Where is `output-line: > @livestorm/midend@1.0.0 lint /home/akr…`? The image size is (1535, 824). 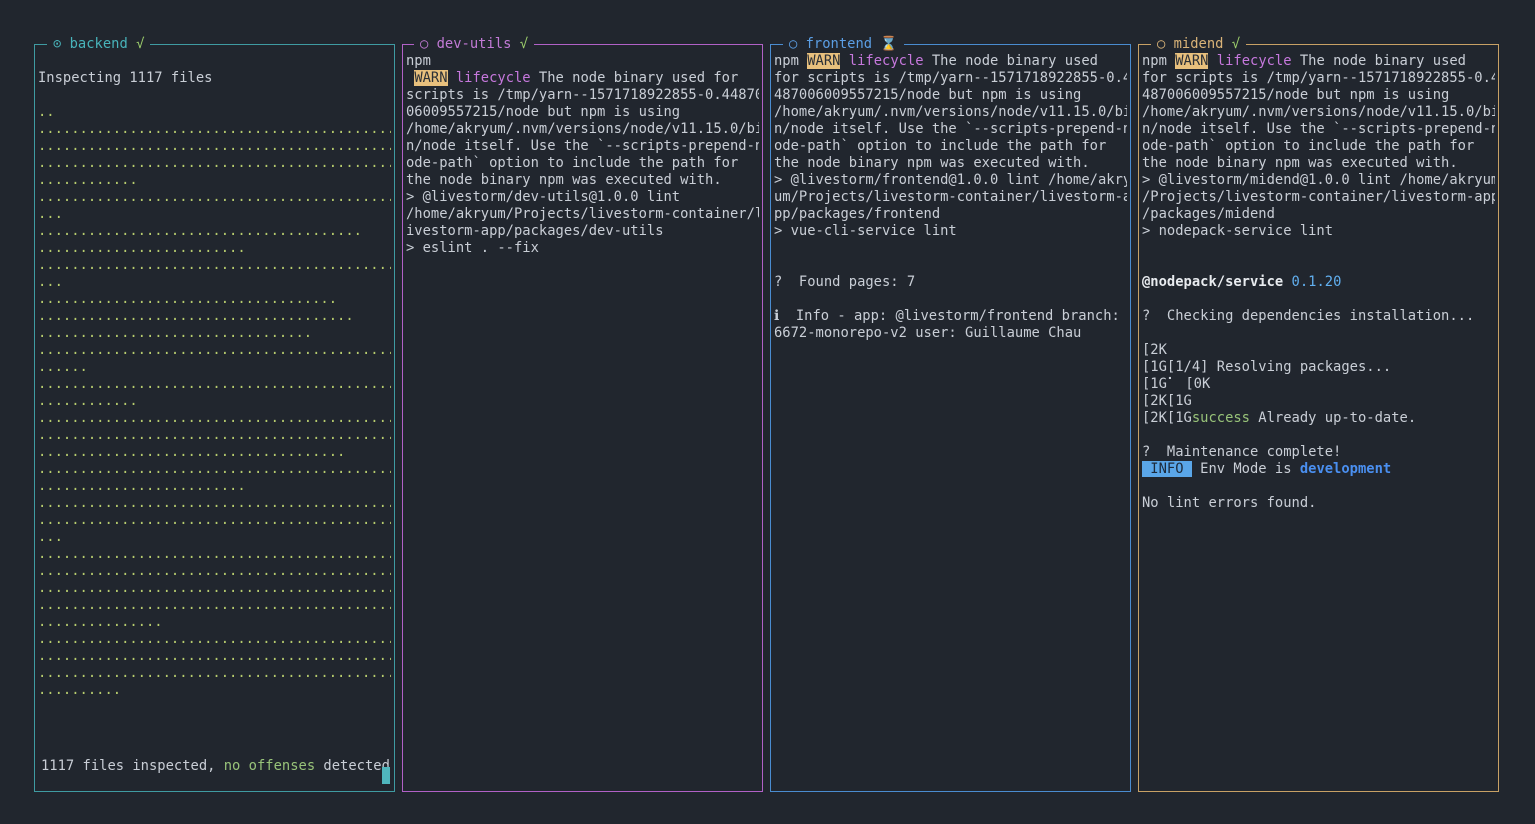
output-line: > @livestorm/midend@1.0.0 lint /home/akr… is located at coordinates (1318, 180).